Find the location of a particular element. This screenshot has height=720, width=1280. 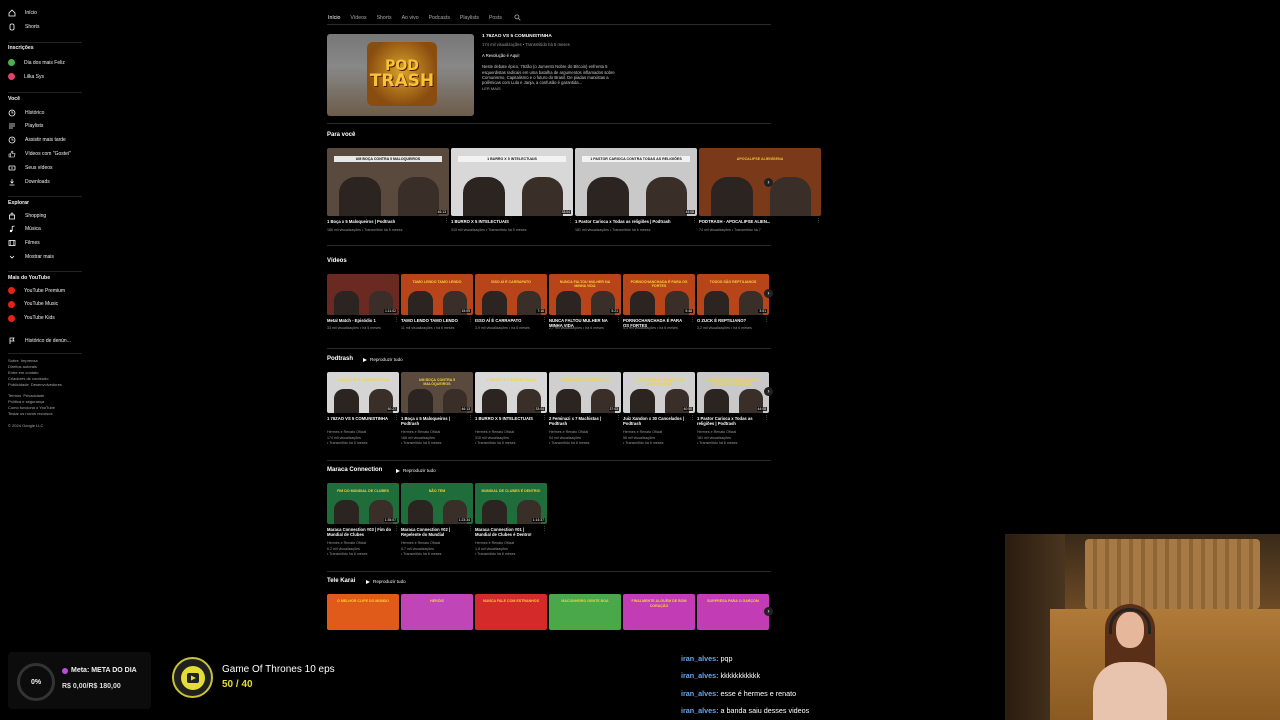

tab-playlists: Playlists is located at coordinates (469, 18).